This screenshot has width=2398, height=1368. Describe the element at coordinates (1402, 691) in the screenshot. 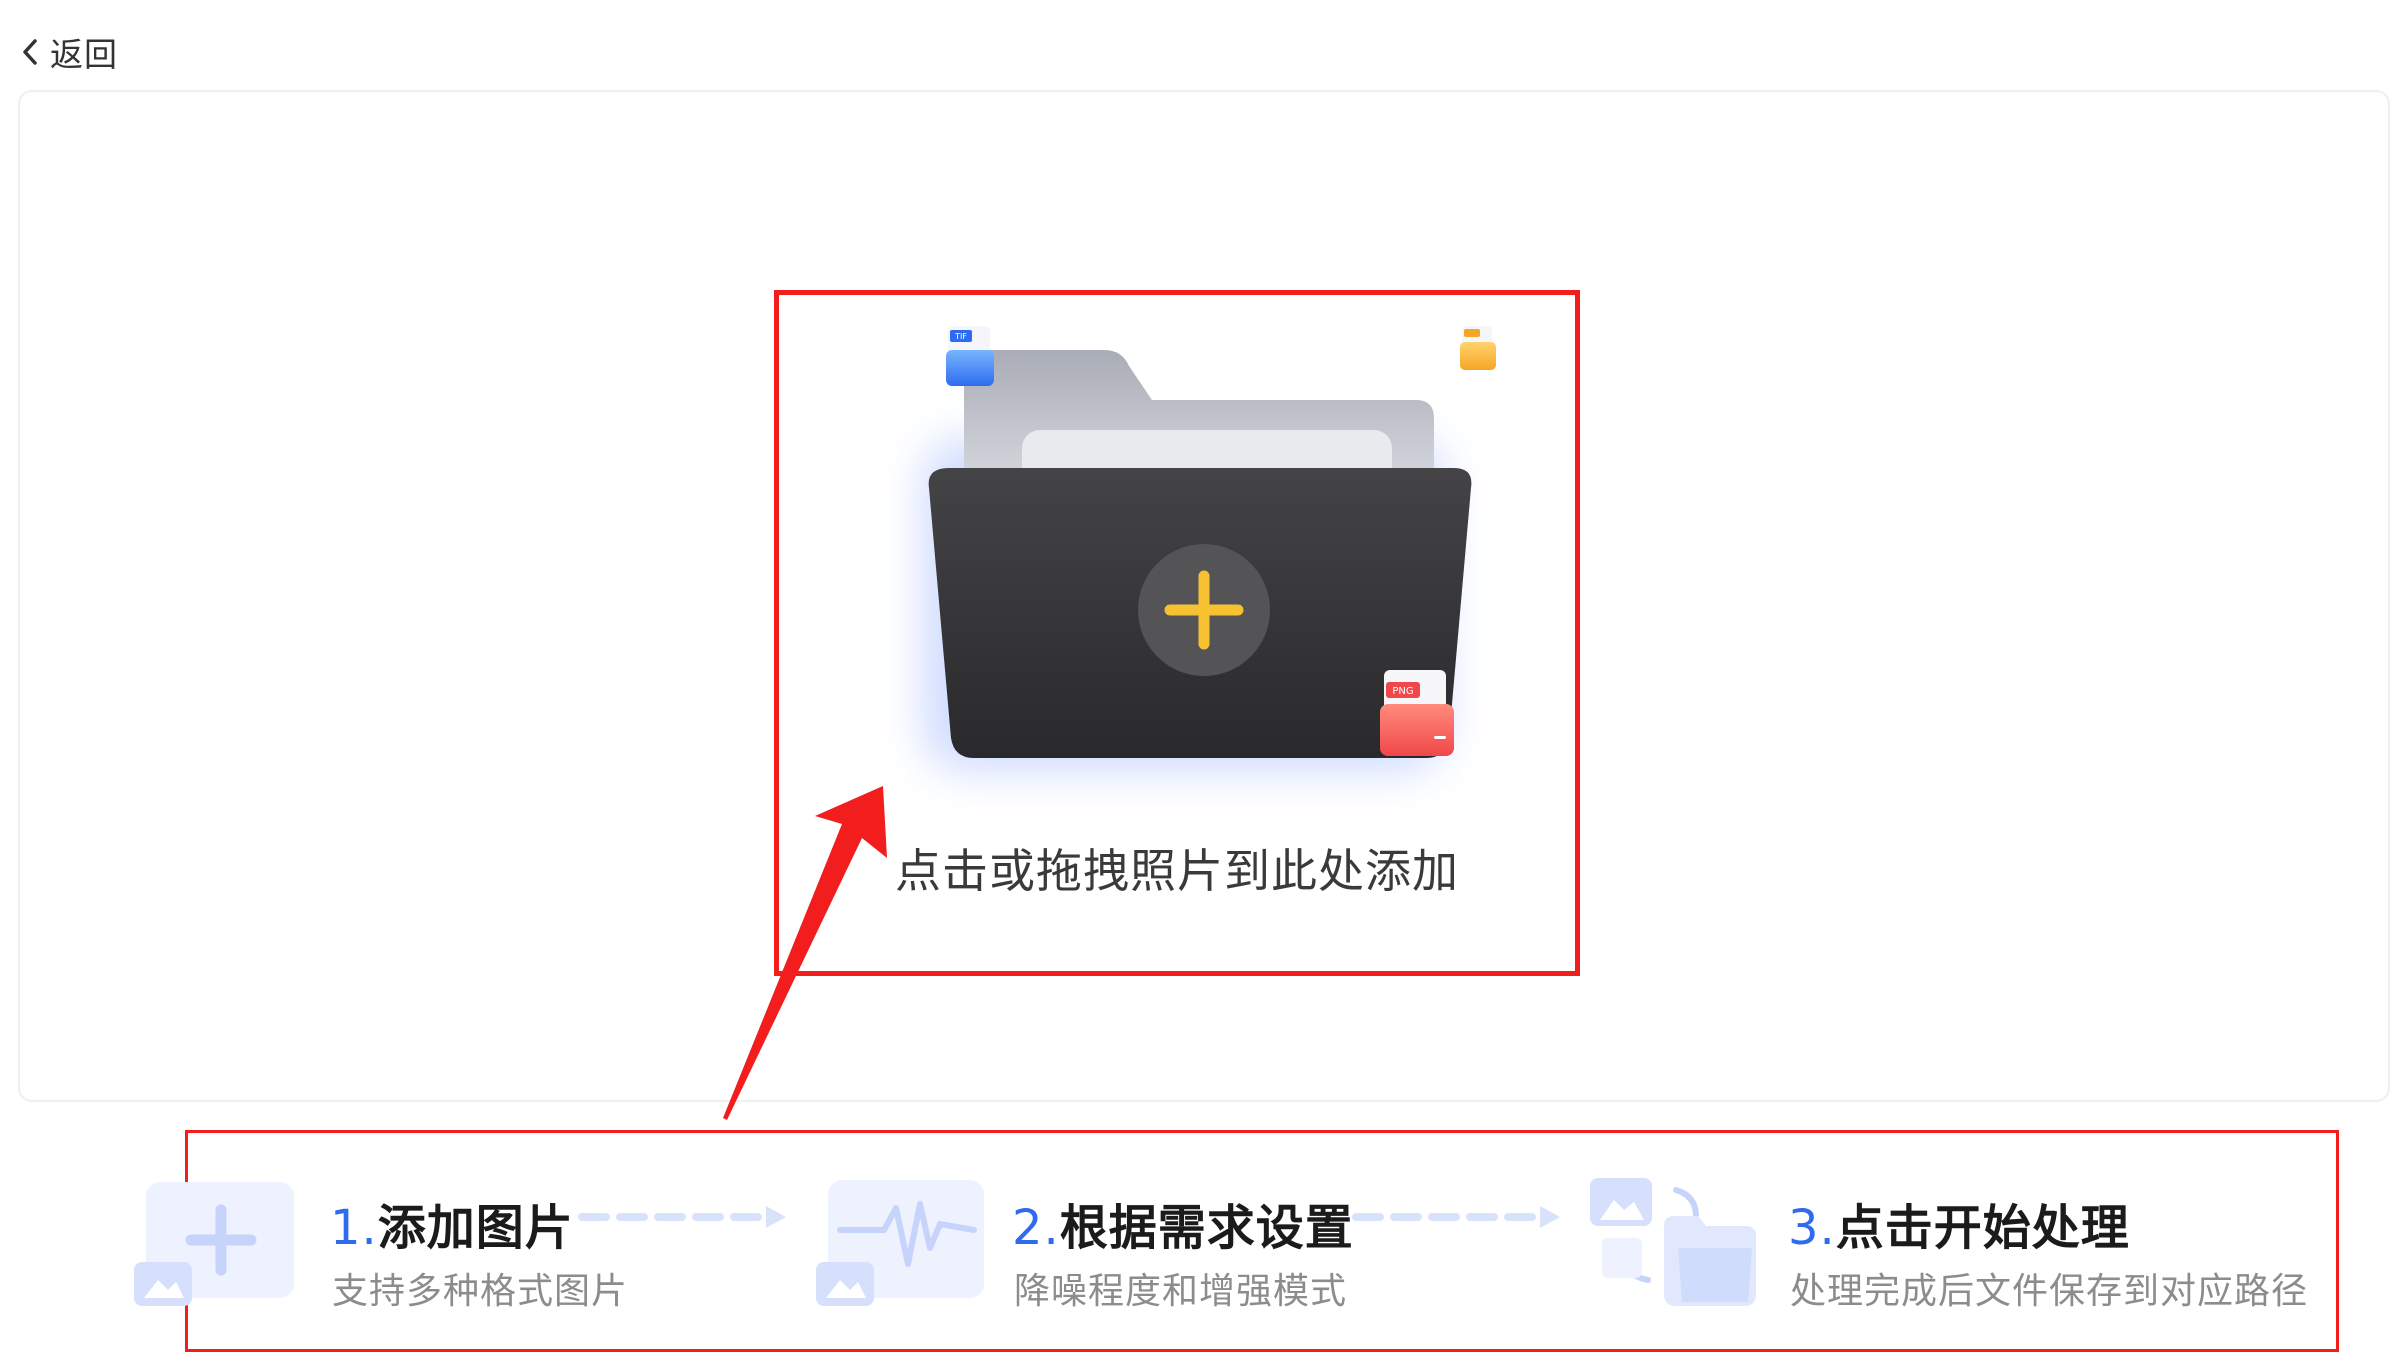

I see `svg-text: PNG` at that location.